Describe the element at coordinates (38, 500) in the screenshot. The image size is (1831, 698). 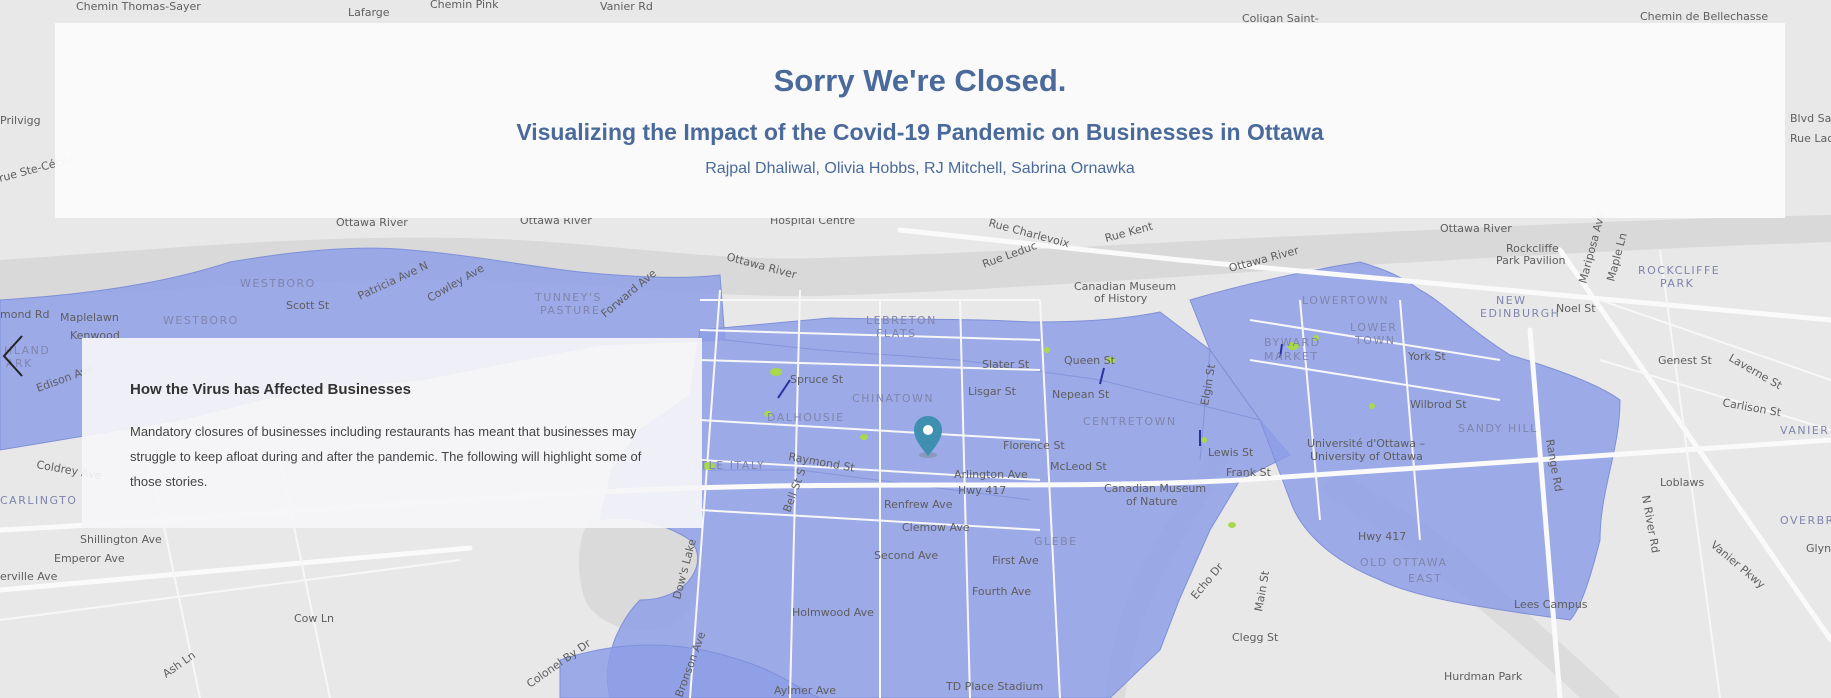
I see `svg-text: CARLINGTO` at that location.